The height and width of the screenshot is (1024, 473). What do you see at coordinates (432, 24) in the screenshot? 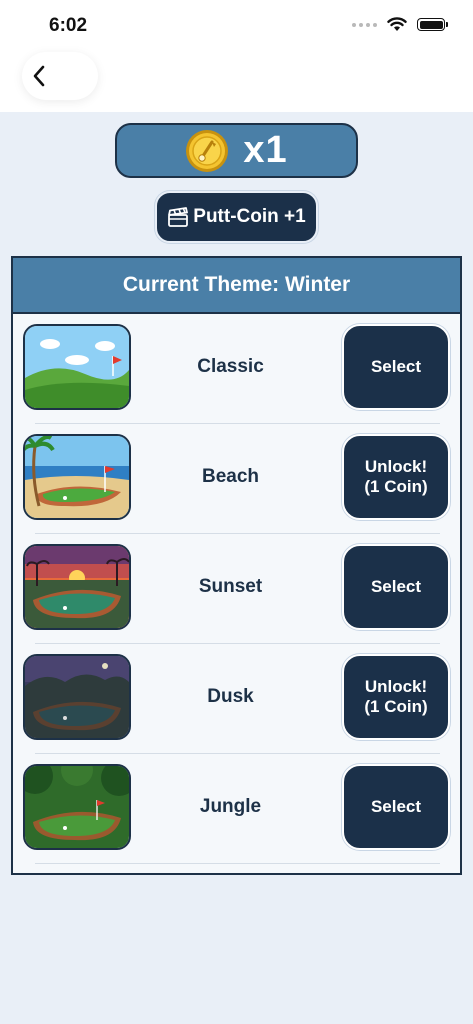
I see `battery-icon` at bounding box center [432, 24].